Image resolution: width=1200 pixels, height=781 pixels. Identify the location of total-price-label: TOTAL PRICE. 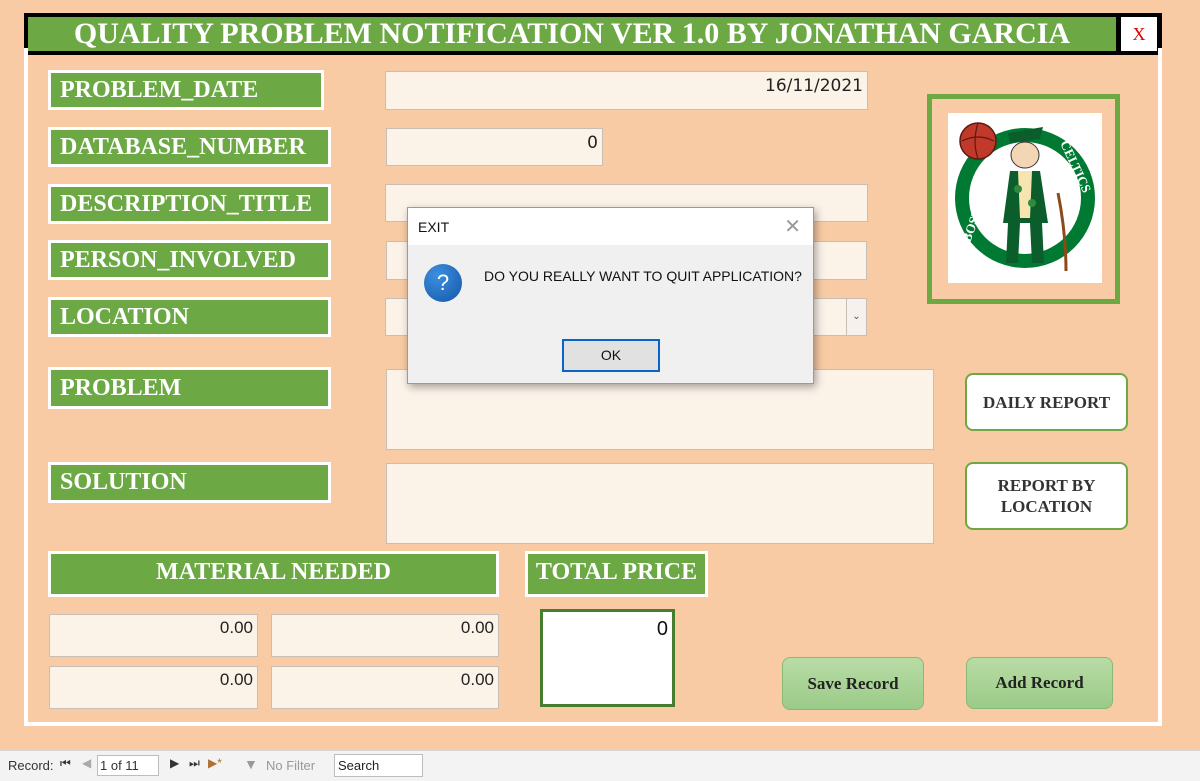
(616, 574).